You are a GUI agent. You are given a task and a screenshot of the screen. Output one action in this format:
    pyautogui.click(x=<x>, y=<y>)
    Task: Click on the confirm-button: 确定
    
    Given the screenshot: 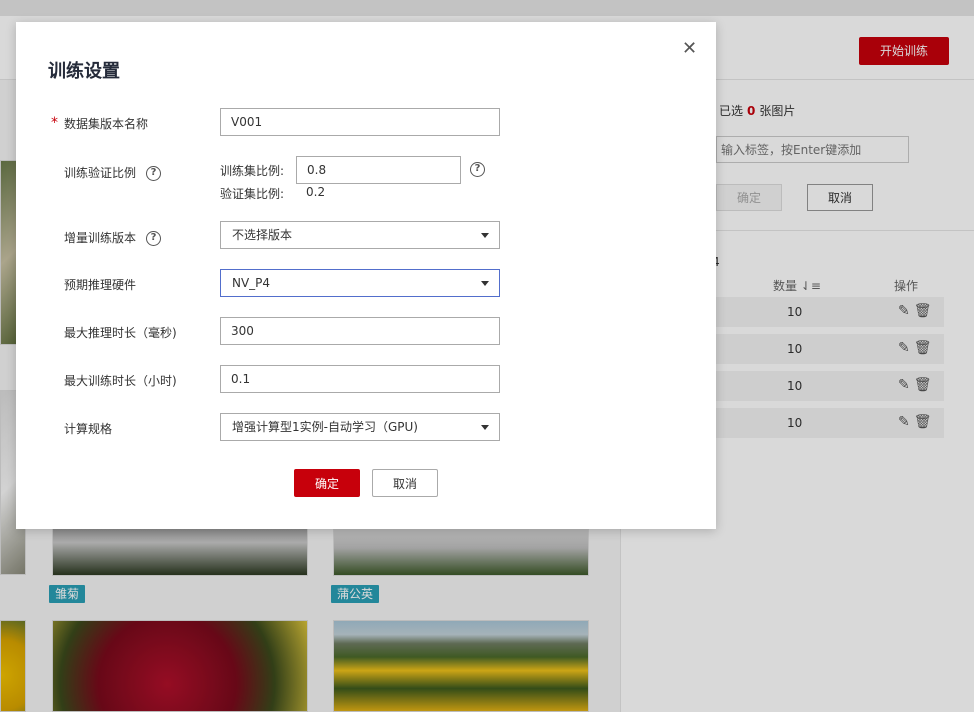 What is the action you would take?
    pyautogui.click(x=327, y=483)
    